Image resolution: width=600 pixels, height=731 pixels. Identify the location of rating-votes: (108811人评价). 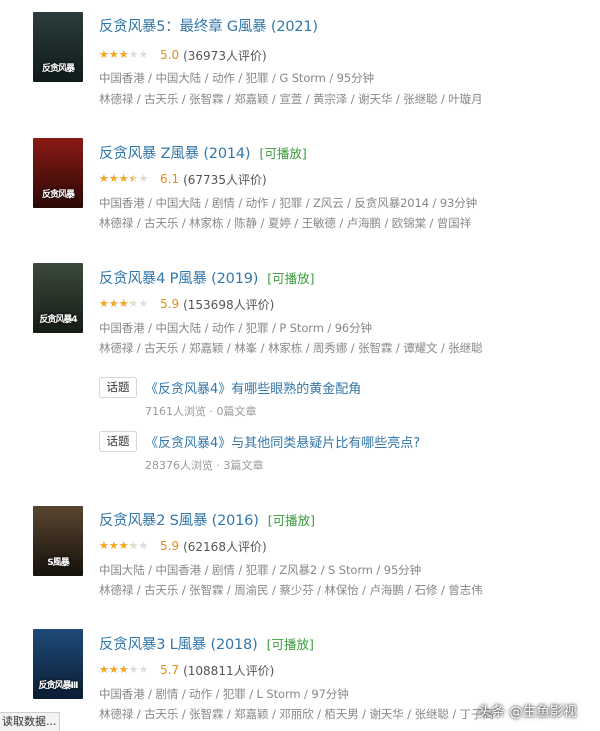
(229, 670).